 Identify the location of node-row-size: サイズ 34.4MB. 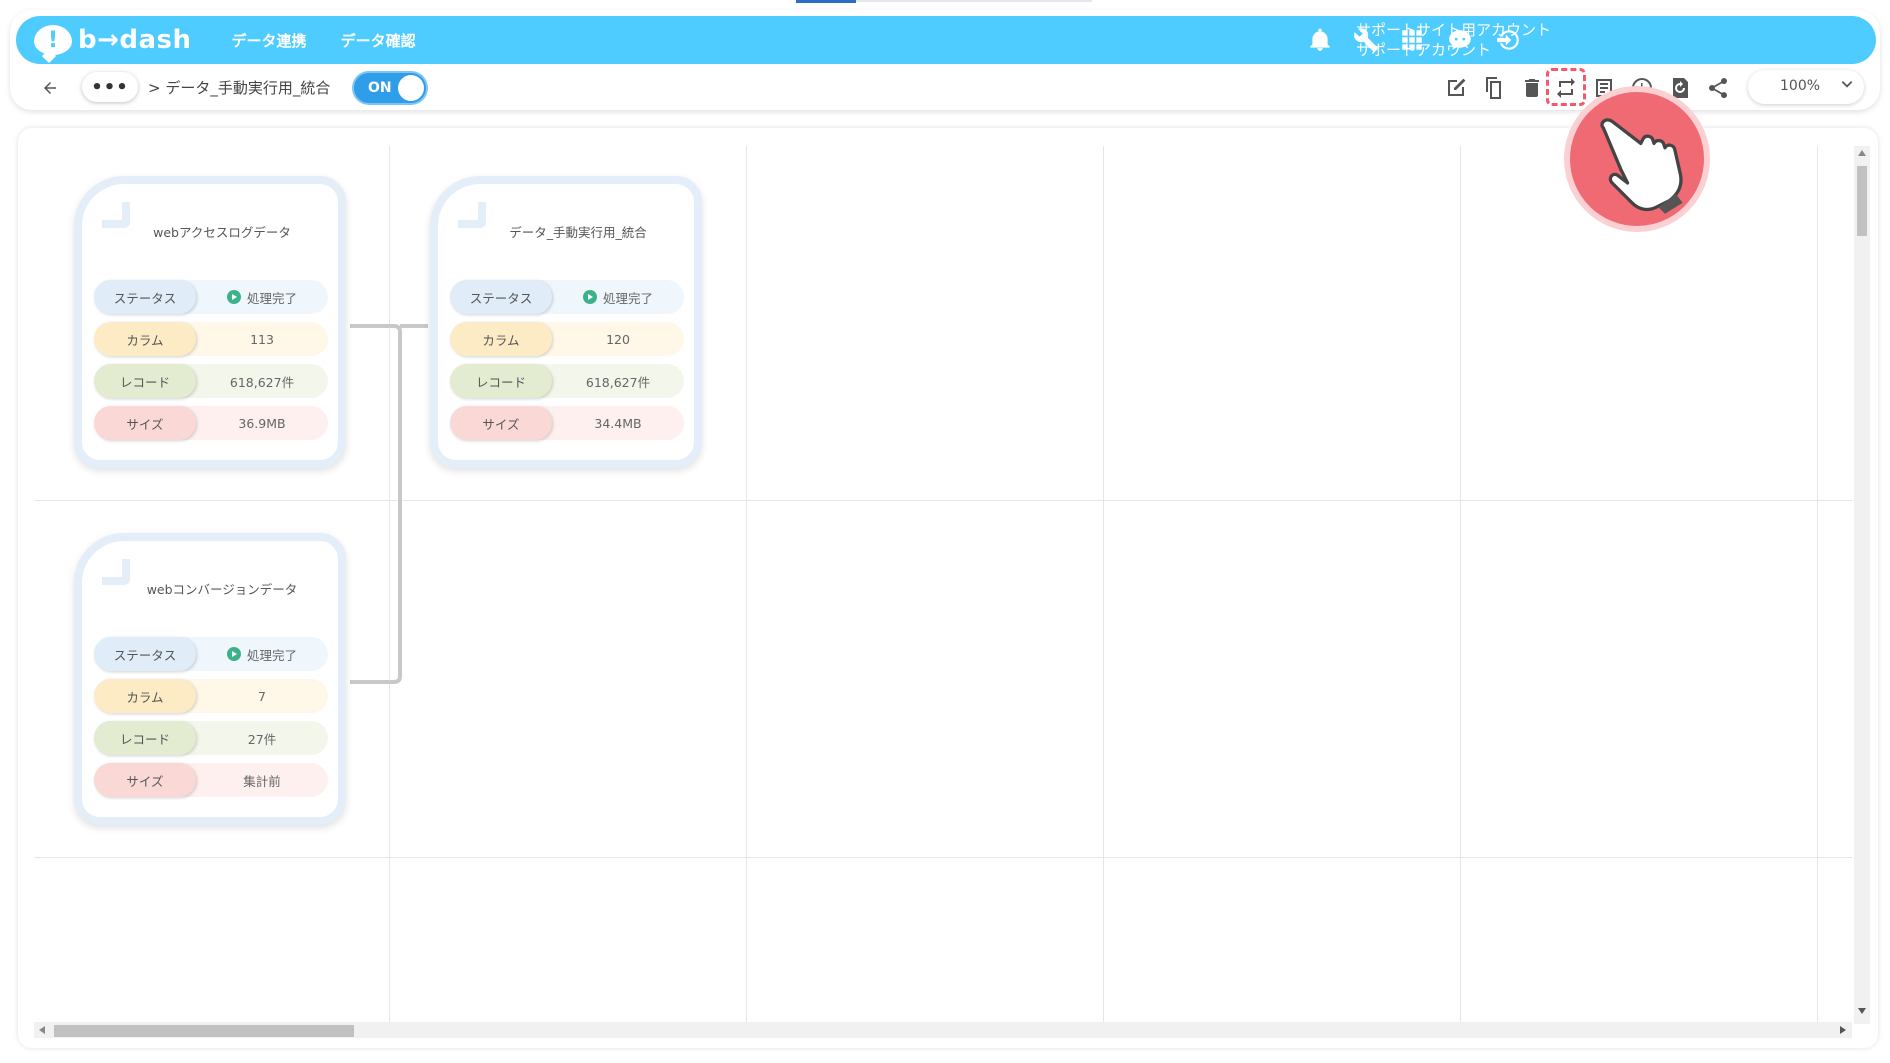
(567, 423).